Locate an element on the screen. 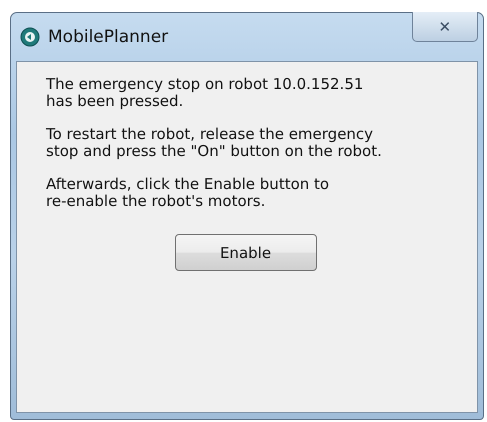 The height and width of the screenshot is (422, 487). message-text: The emergency stop on robot 10.0.152.51 has been pressed. is located at coordinates (205, 93).